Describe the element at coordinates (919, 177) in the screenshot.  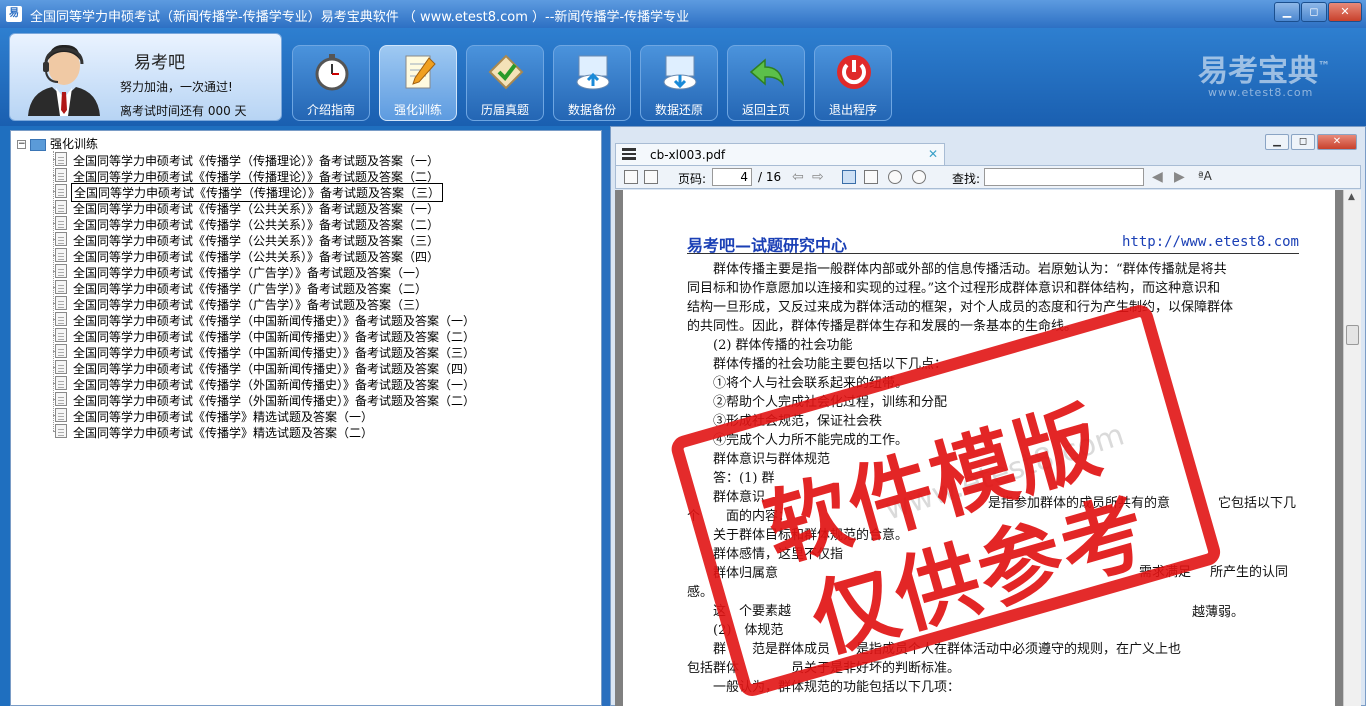
I see `zoom-in-icon` at that location.